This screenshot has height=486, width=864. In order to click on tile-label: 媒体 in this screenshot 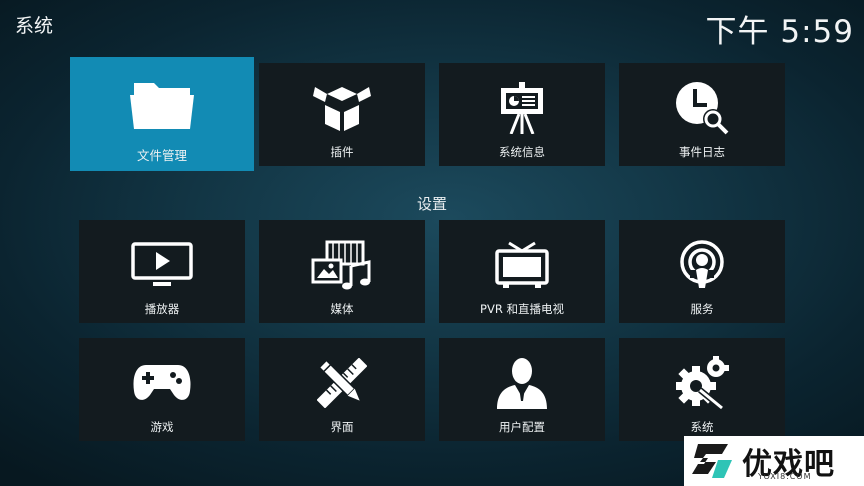, I will do `click(342, 309)`.